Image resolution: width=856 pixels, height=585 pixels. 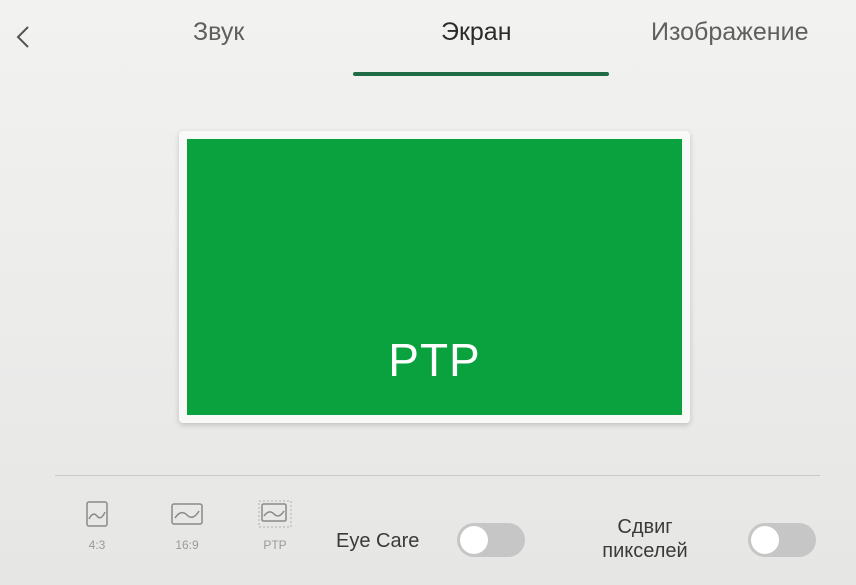 What do you see at coordinates (645, 527) in the screenshot?
I see `pixel-shift-label-line1: Сдвиг` at bounding box center [645, 527].